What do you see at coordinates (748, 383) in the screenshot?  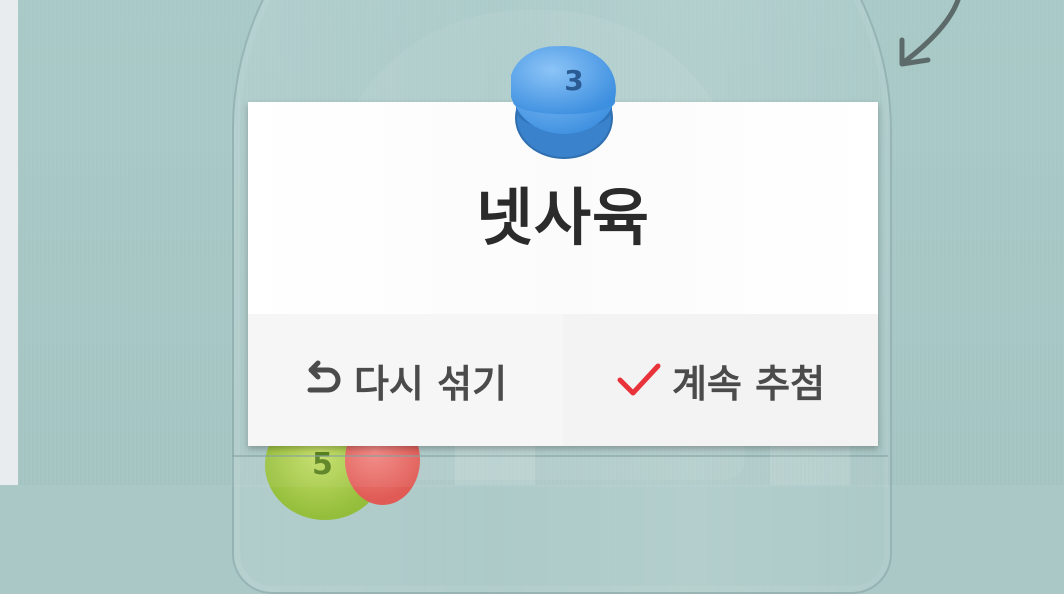 I see `continue-draw-label: 계속 추첨` at bounding box center [748, 383].